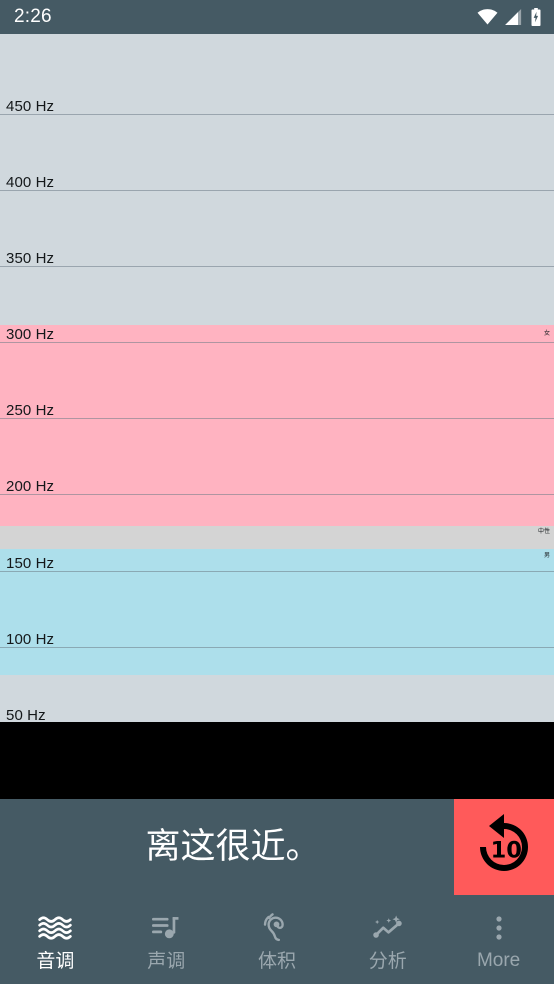 This screenshot has height=984, width=554. I want to click on nav-label-volume: 体积, so click(276, 961).